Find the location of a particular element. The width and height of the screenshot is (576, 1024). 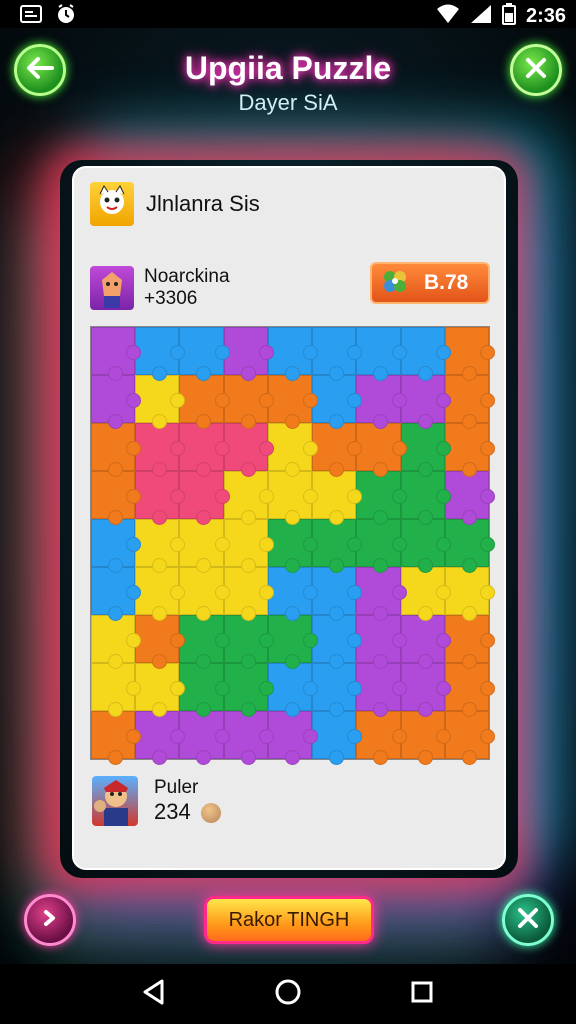

player-name: Puler is located at coordinates (176, 787).